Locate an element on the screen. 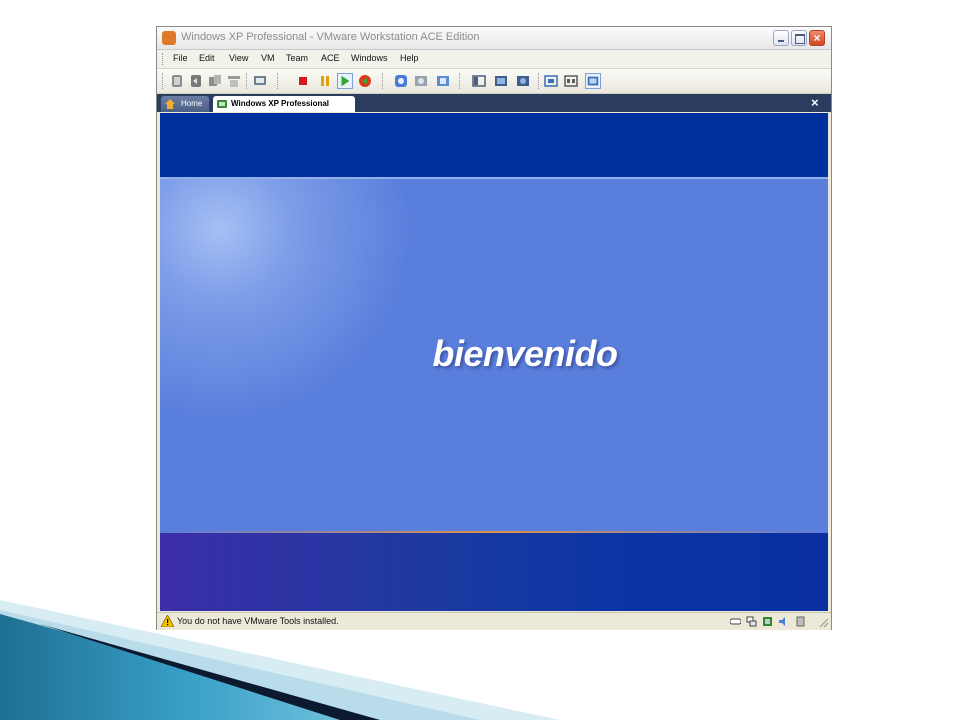  usb-icon is located at coordinates (767, 621).